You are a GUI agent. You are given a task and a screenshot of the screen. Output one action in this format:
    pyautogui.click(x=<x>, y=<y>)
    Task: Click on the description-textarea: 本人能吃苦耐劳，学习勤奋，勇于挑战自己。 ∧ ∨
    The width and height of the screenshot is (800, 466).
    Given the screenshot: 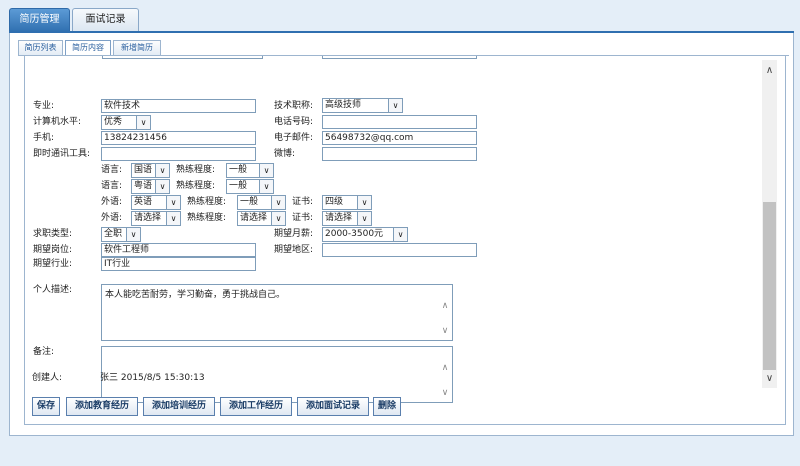 What is the action you would take?
    pyautogui.click(x=277, y=312)
    